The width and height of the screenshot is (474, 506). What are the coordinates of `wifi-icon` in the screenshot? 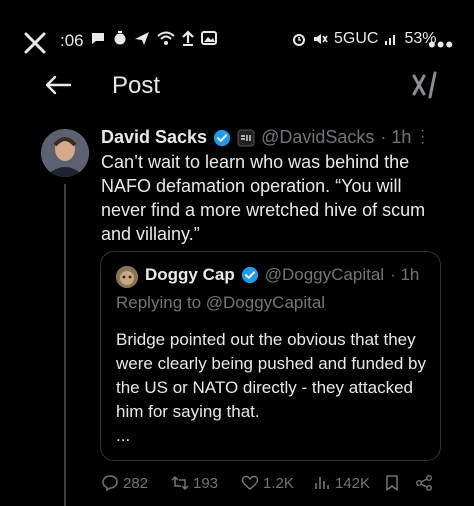 It's located at (166, 38).